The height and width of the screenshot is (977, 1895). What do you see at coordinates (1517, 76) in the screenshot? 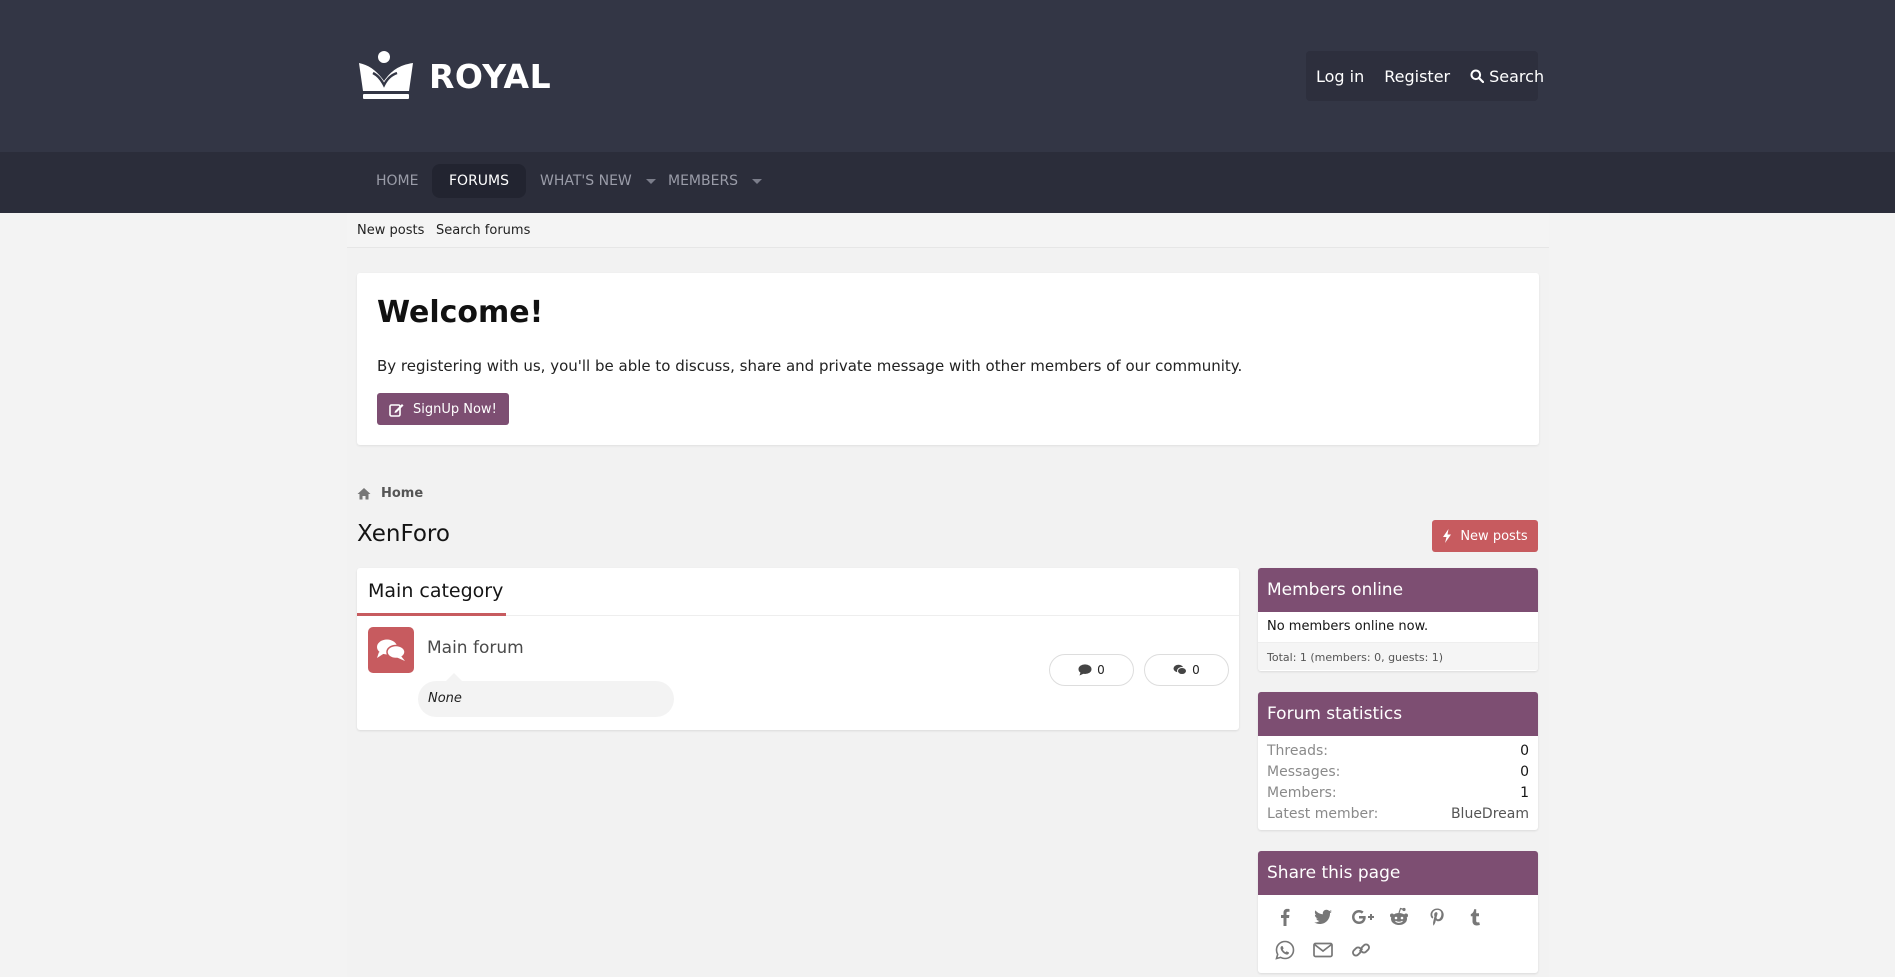
I see `search-label: Search` at bounding box center [1517, 76].